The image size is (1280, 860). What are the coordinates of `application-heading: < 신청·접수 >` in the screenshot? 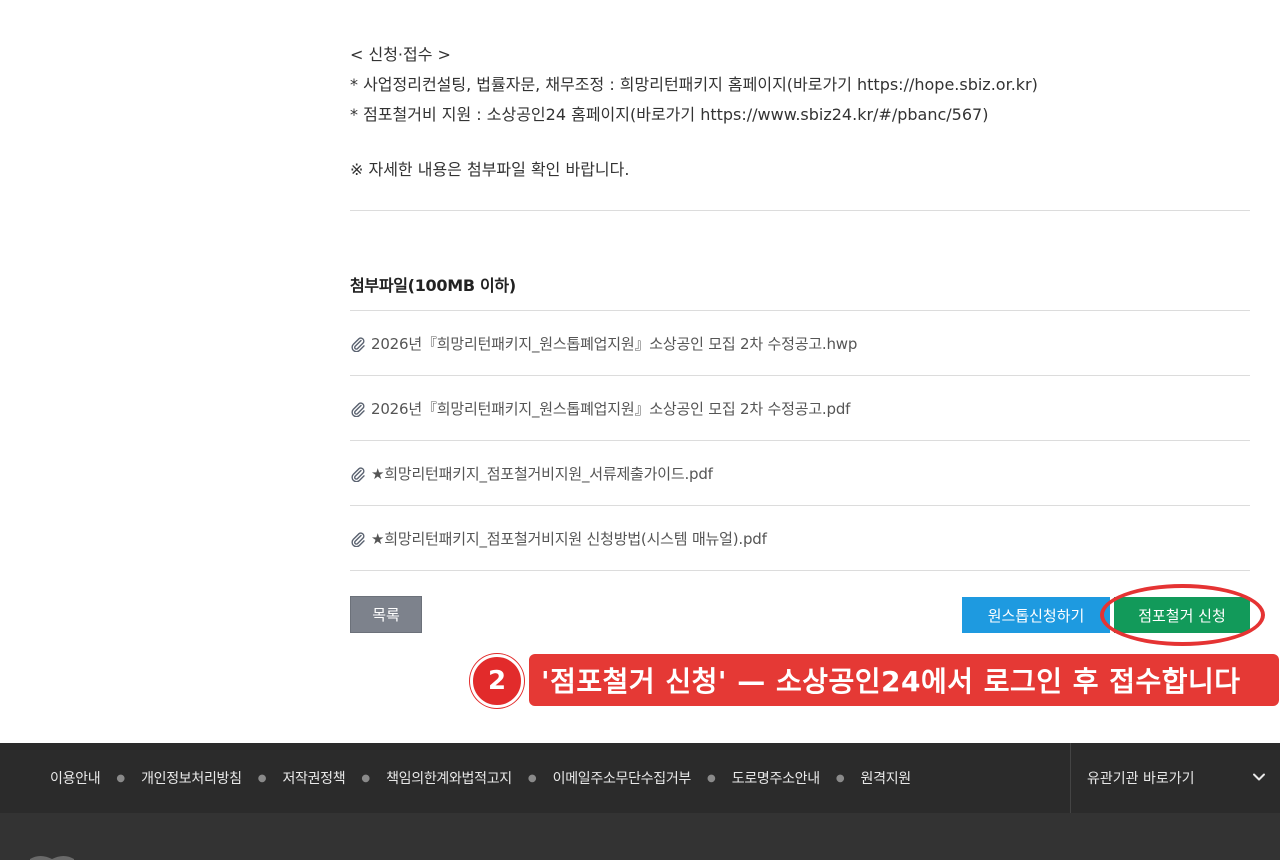 It's located at (400, 54).